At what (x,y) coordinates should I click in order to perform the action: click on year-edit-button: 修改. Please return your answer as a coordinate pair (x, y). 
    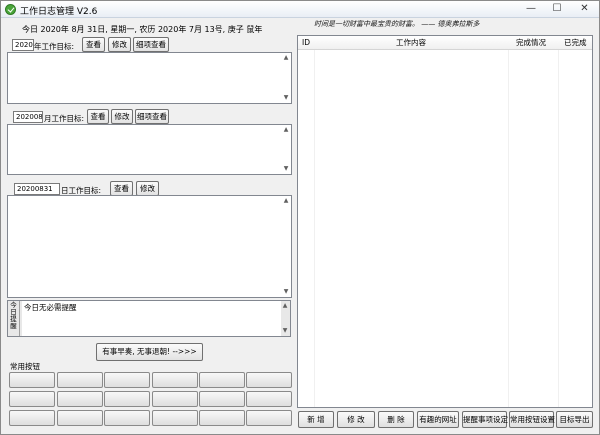
    Looking at the image, I should click on (119, 44).